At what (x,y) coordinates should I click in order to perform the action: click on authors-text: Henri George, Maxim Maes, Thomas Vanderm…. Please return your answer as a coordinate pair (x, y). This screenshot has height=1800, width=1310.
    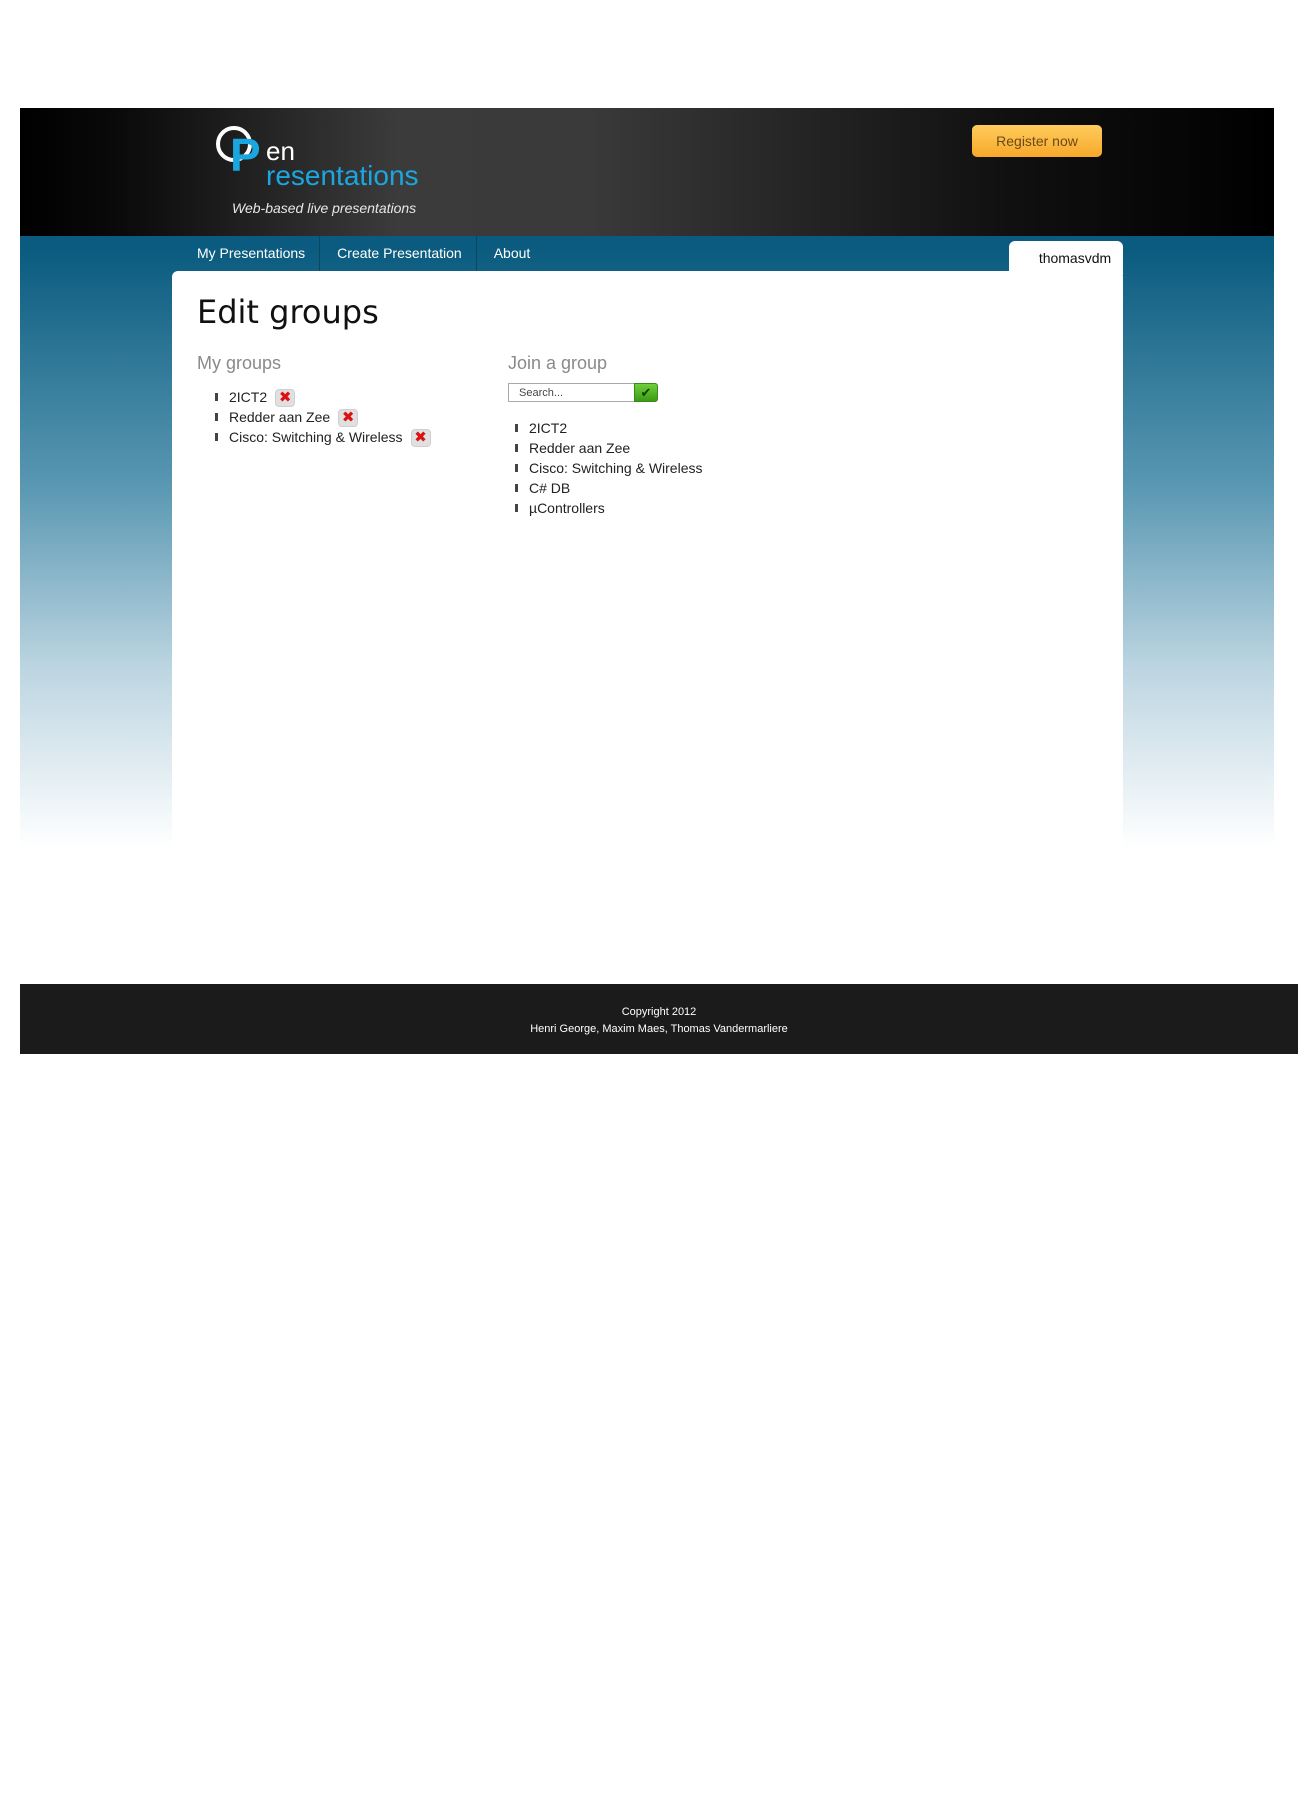
    Looking at the image, I should click on (659, 1029).